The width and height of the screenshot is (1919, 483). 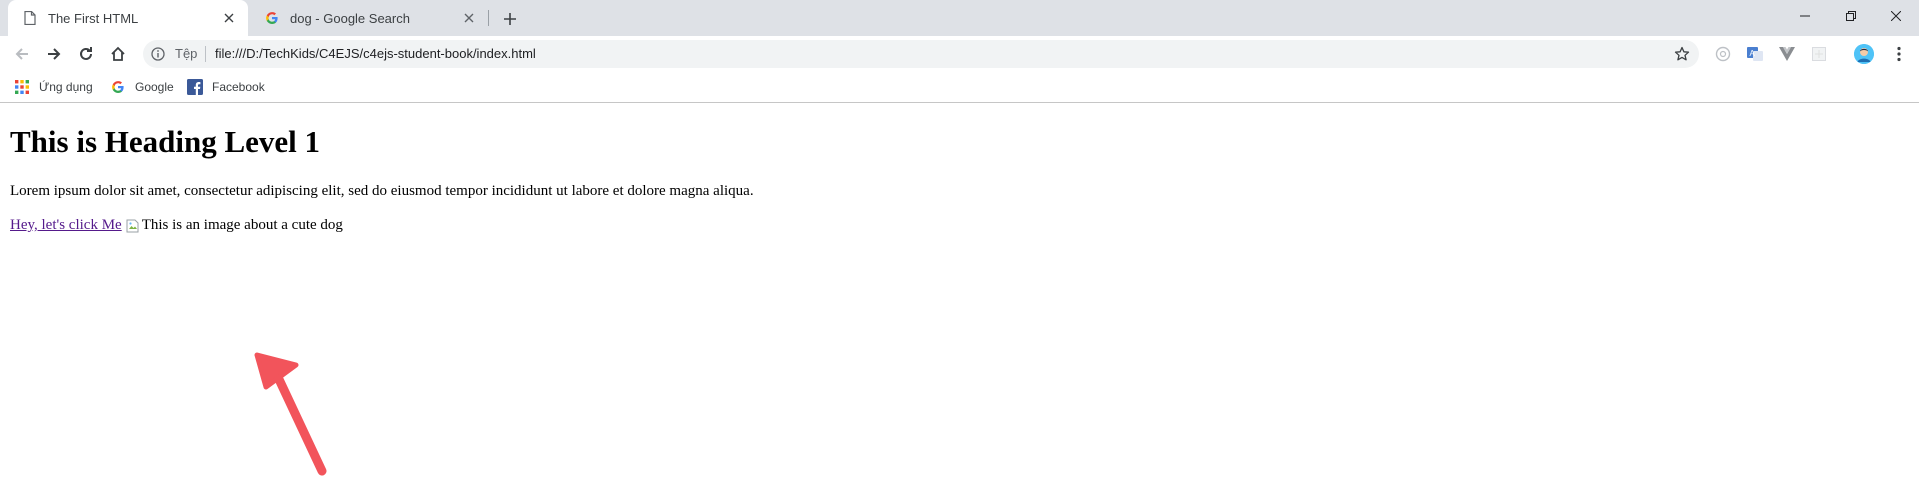 I want to click on close-window-button, so click(x=1896, y=16).